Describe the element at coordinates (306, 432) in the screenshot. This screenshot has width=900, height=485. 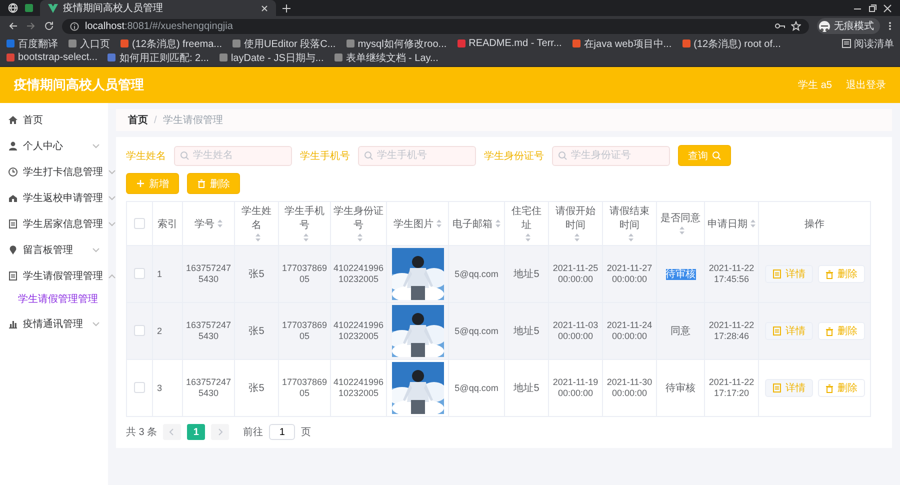
I see `page-suffix: 页` at that location.